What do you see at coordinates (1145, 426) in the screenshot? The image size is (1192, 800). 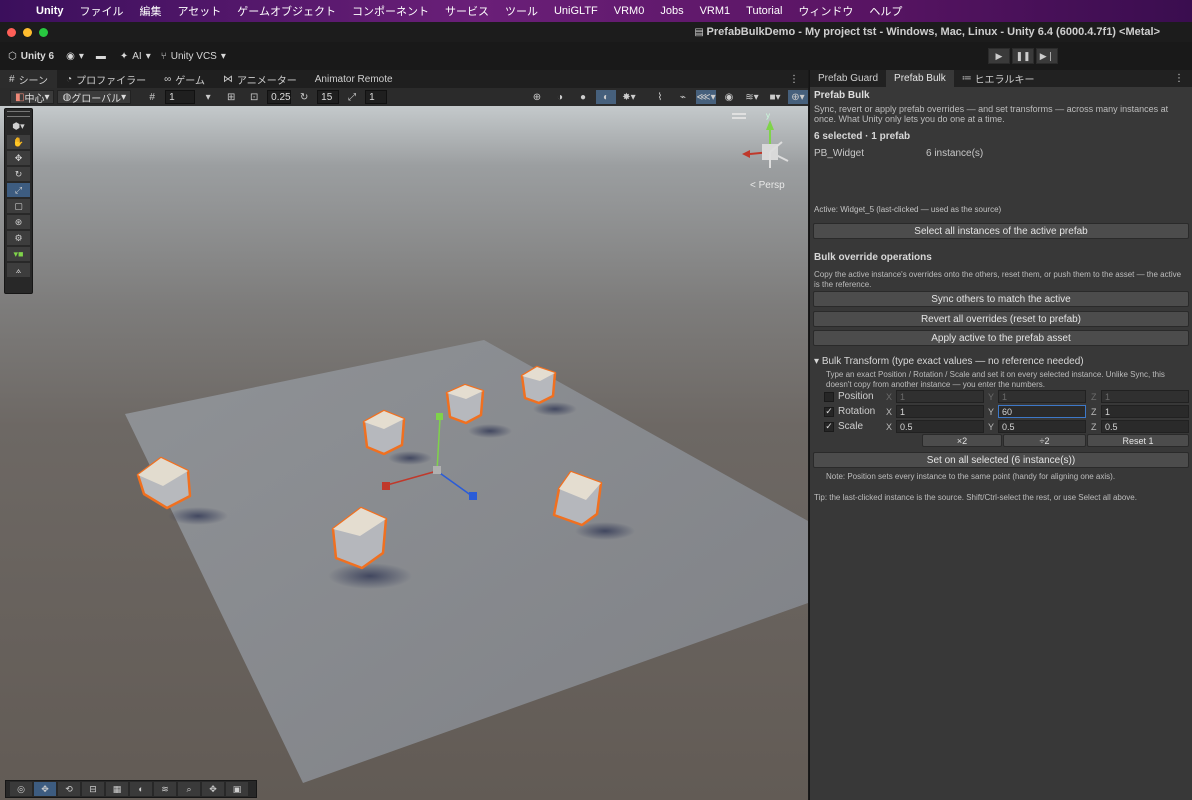 I see `scale-z-field: 0.5` at bounding box center [1145, 426].